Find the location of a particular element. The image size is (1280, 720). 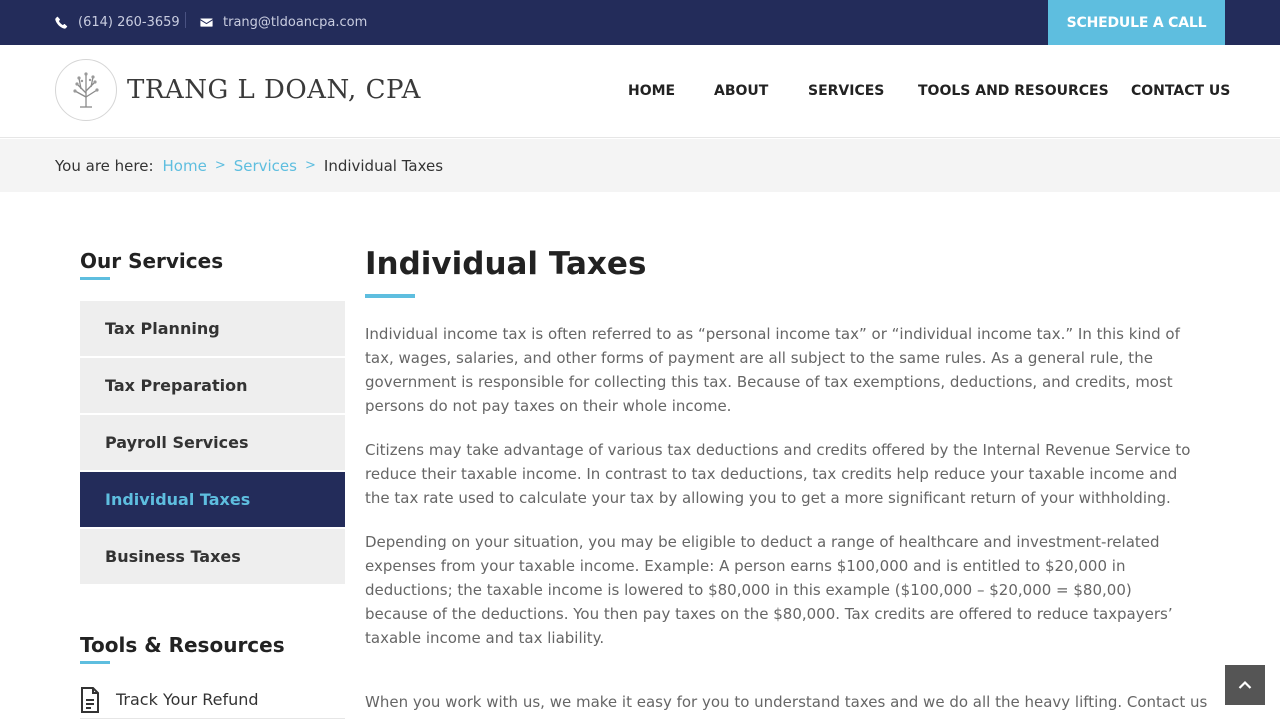

nav-tools-and-resources: TOOLS AND RESOURCES is located at coordinates (1013, 91).